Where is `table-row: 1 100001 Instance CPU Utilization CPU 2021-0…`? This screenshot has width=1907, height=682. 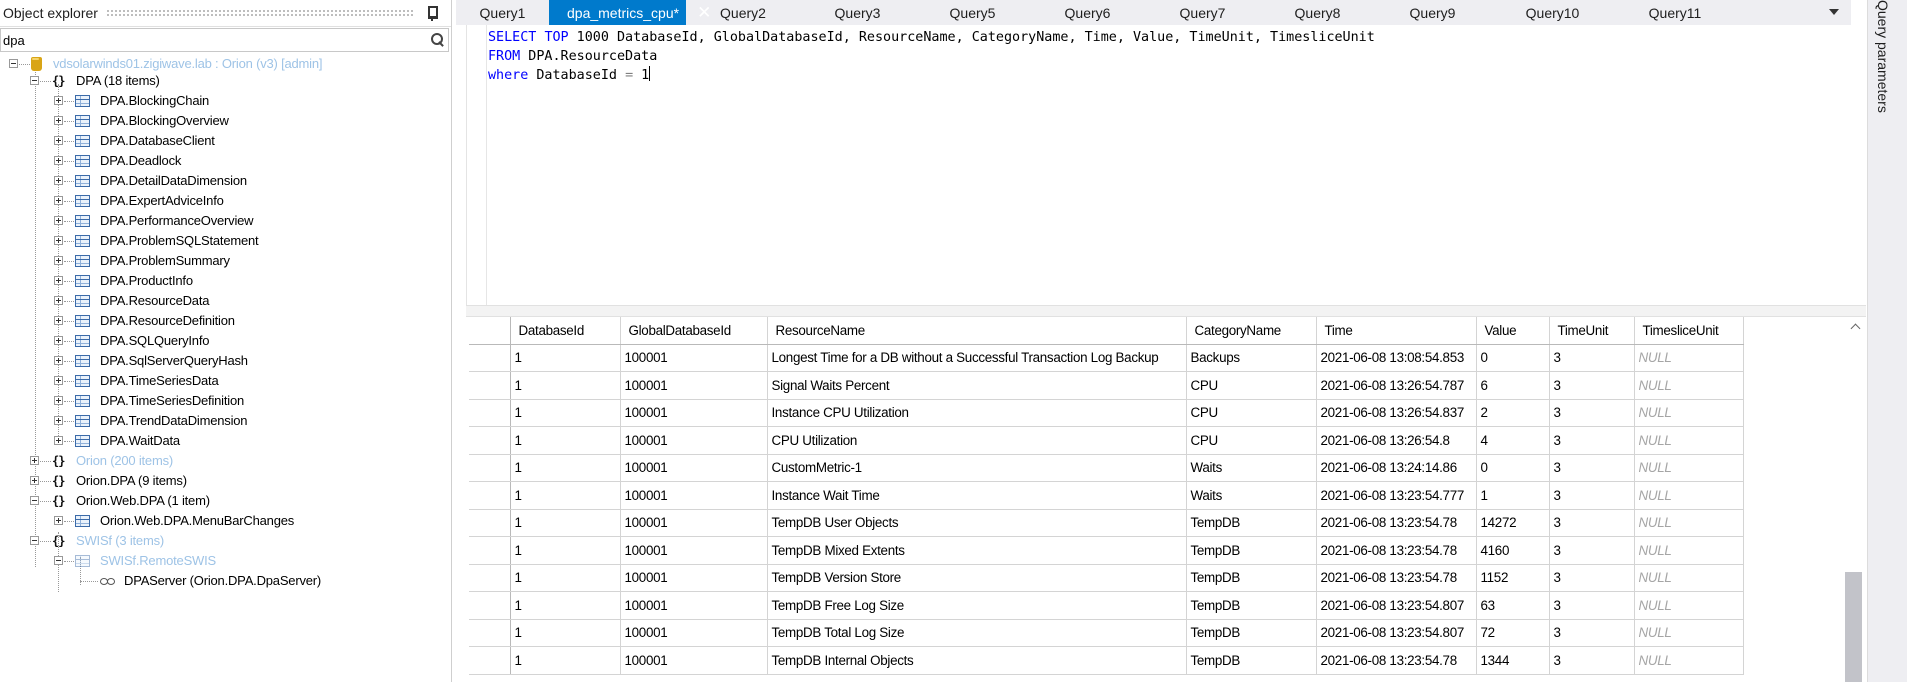
table-row: 1 100001 Instance CPU Utilization CPU 2021-0… is located at coordinates (1106, 413).